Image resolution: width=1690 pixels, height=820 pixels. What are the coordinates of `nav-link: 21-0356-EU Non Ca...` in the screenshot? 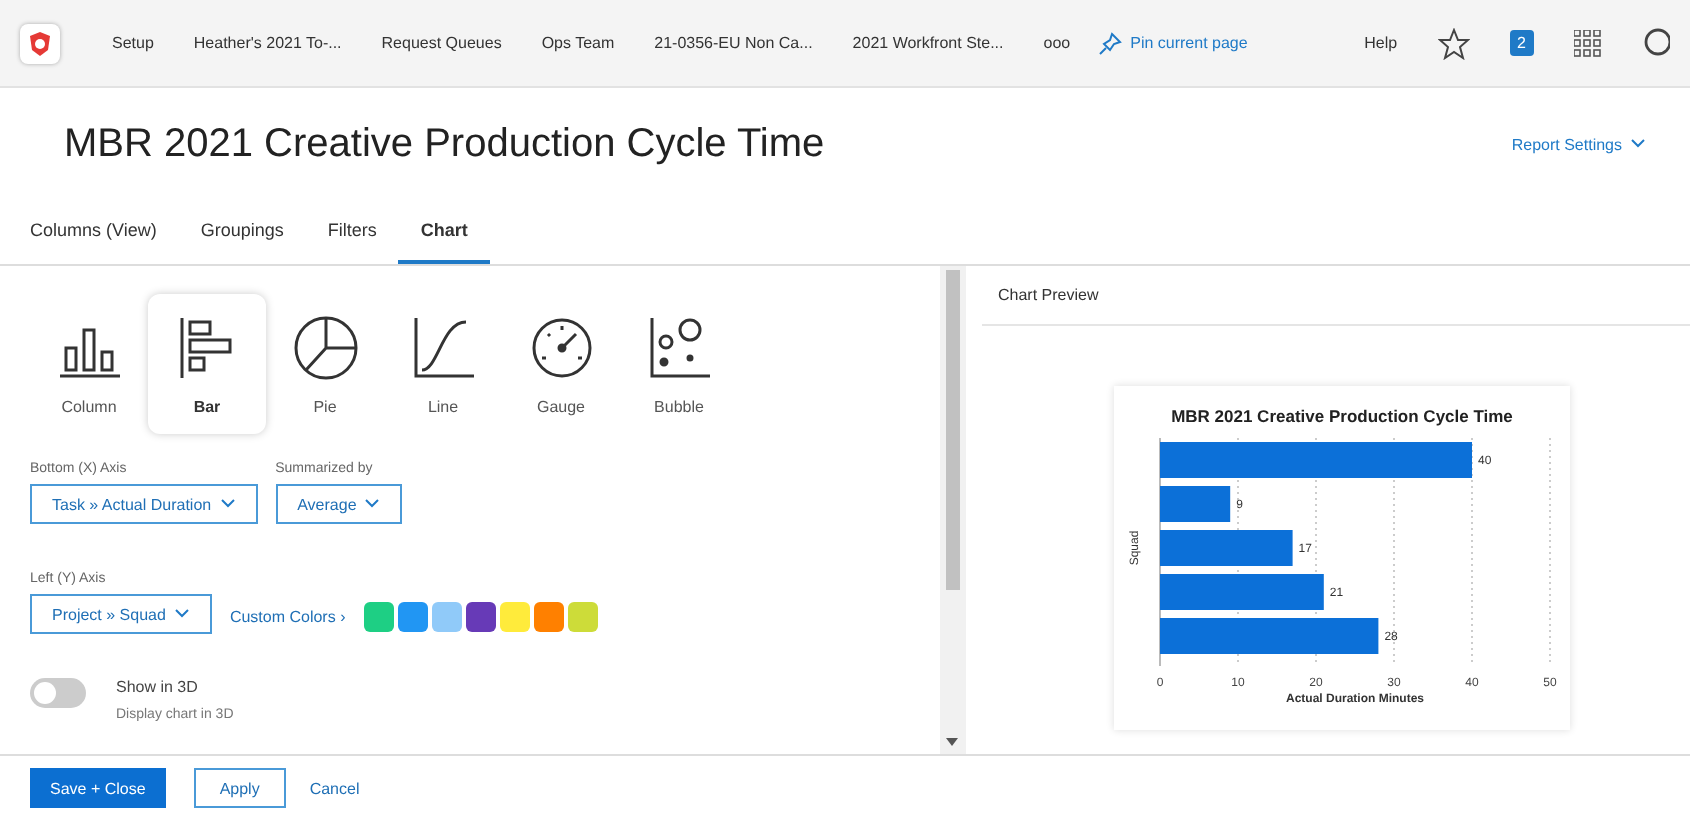 It's located at (733, 43).